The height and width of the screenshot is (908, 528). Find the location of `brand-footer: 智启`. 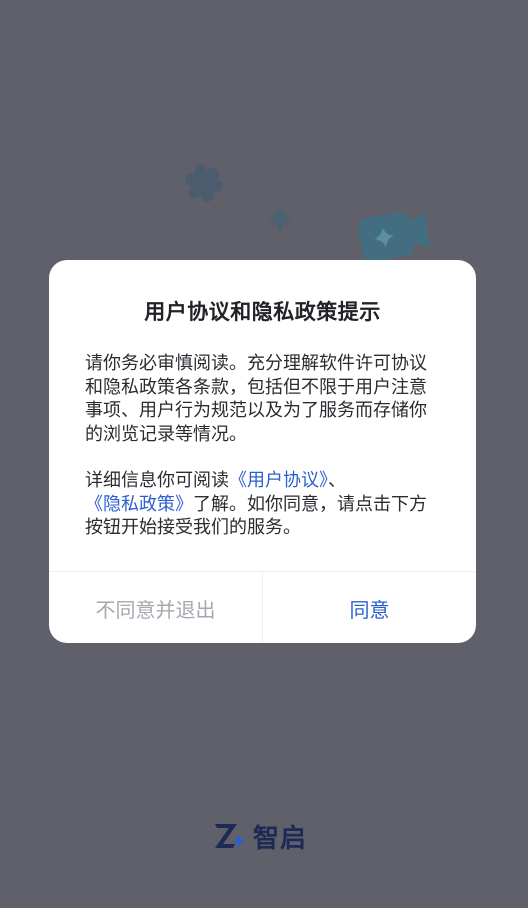

brand-footer: 智启 is located at coordinates (260, 836).